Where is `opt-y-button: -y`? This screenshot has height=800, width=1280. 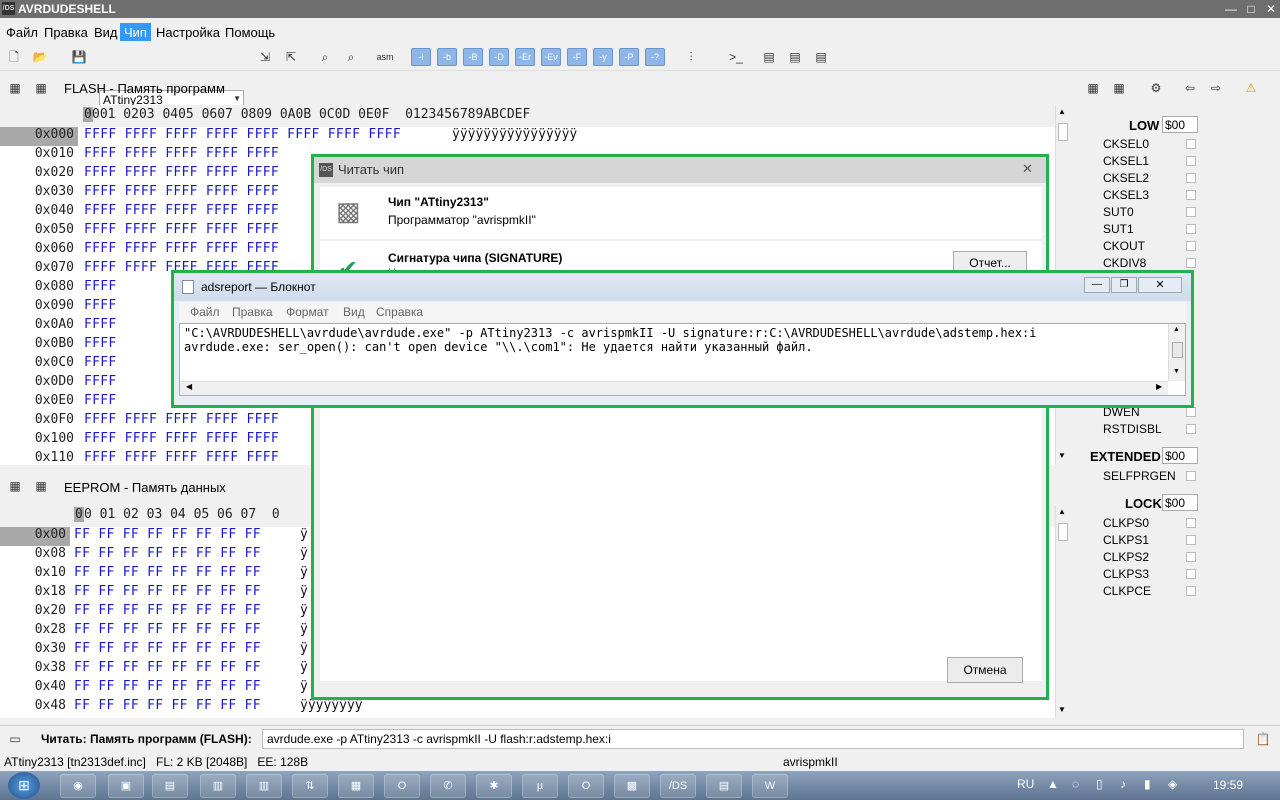 opt-y-button: -y is located at coordinates (603, 57).